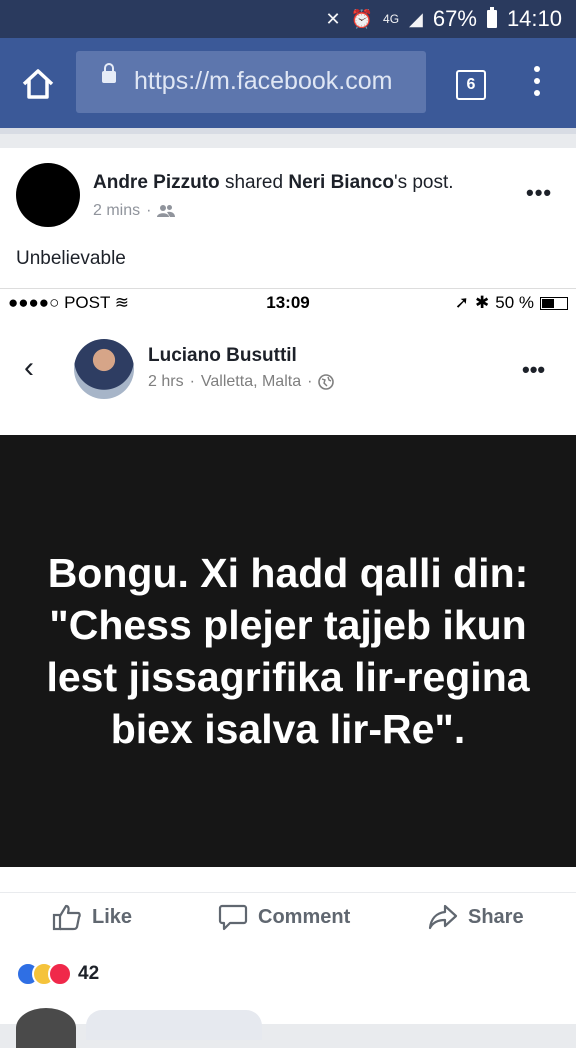  I want to click on home-button, so click(38, 84).